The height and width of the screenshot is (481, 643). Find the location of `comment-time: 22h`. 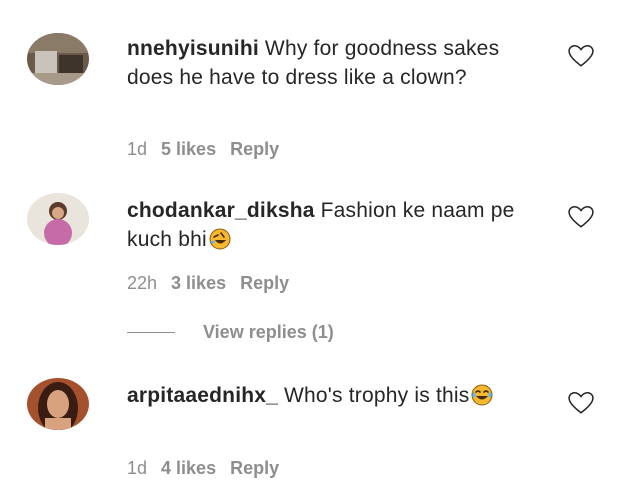

comment-time: 22h is located at coordinates (142, 283).